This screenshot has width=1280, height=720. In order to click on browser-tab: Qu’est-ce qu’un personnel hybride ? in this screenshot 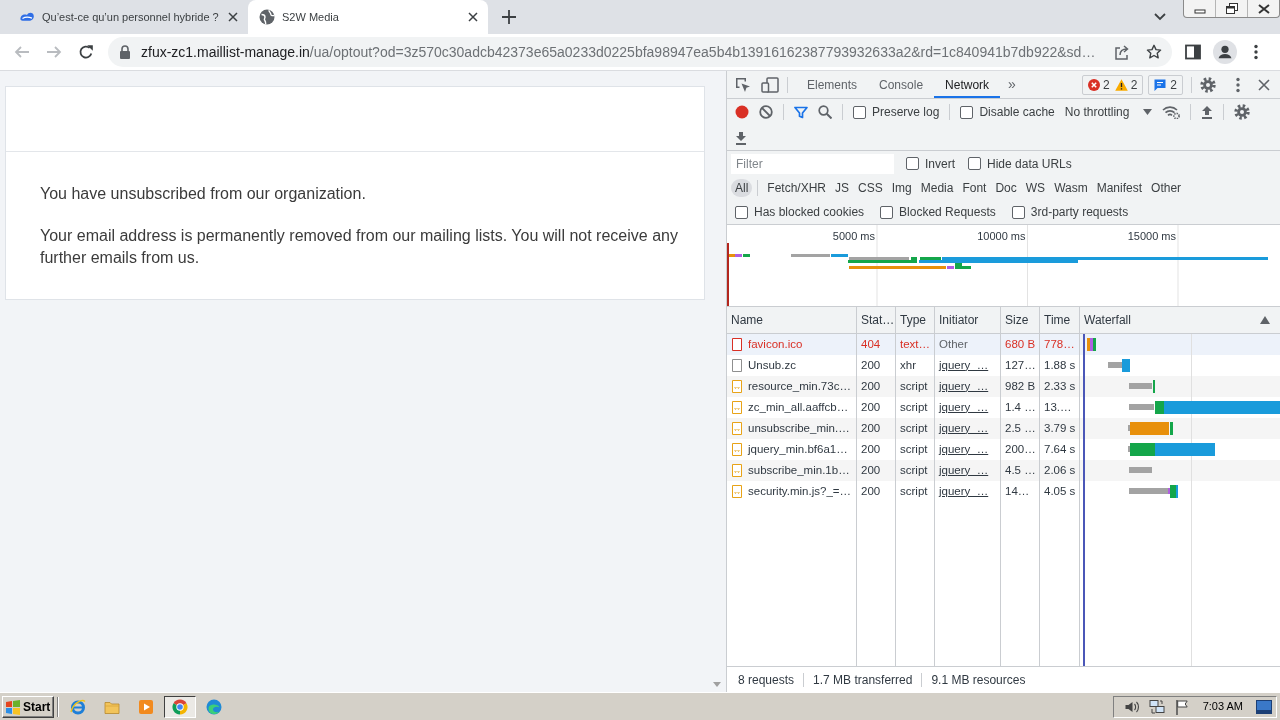, I will do `click(128, 17)`.